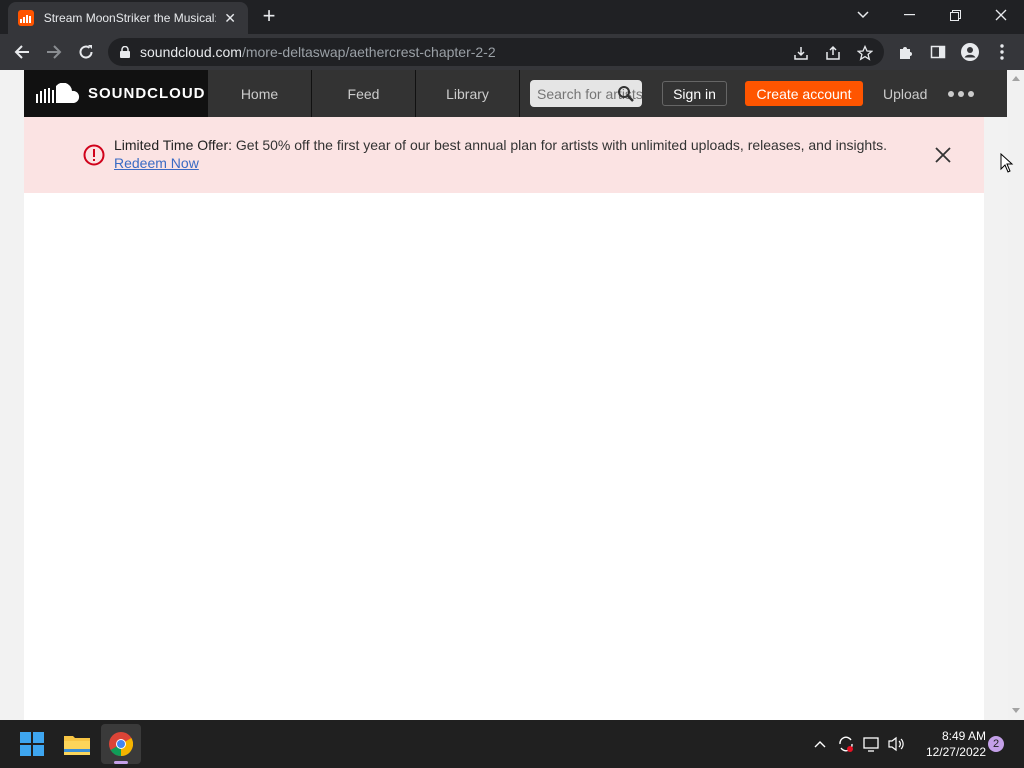 The width and height of the screenshot is (1024, 768). What do you see at coordinates (872, 744) in the screenshot?
I see `network-icon` at bounding box center [872, 744].